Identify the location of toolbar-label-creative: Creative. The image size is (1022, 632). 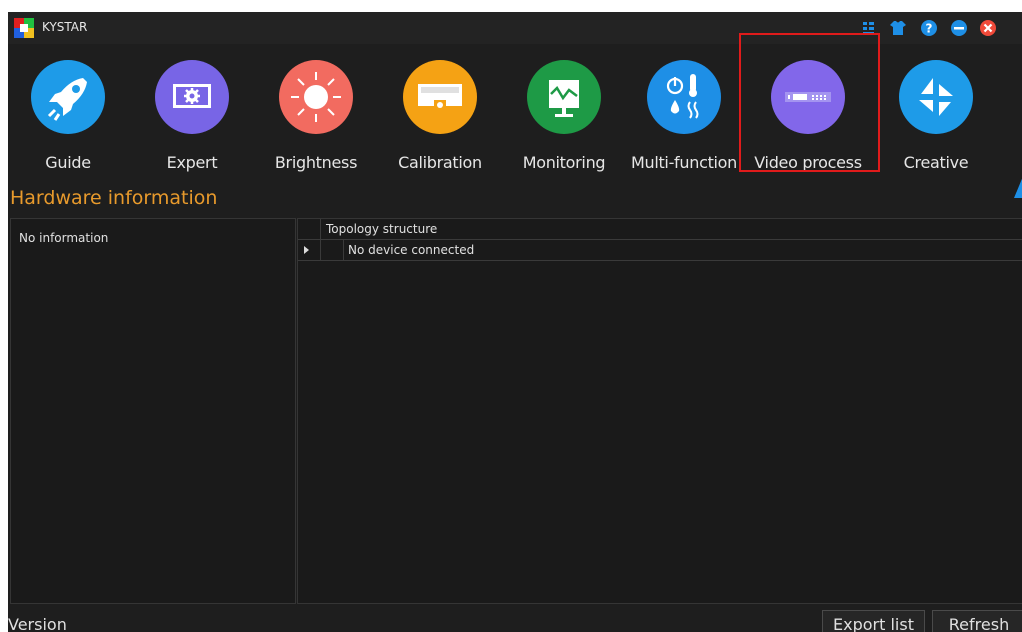
(936, 162).